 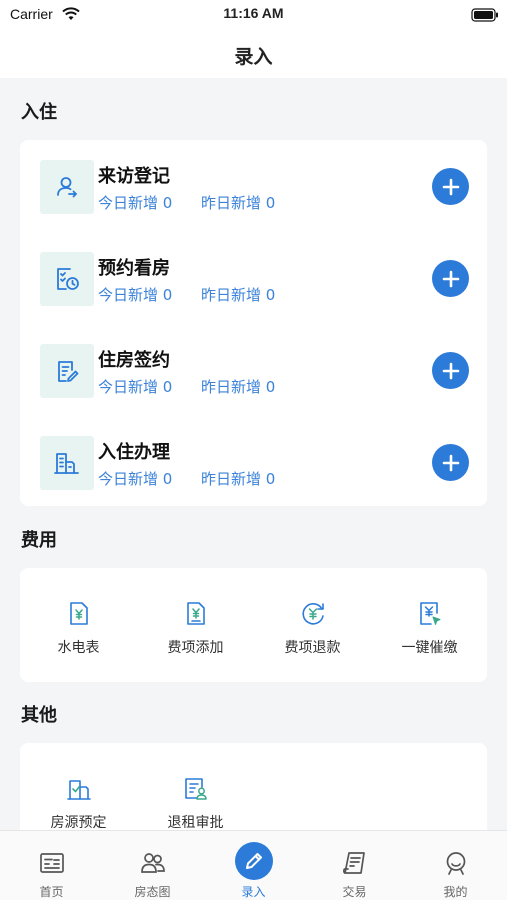 I want to click on building-icon, so click(x=67, y=463).